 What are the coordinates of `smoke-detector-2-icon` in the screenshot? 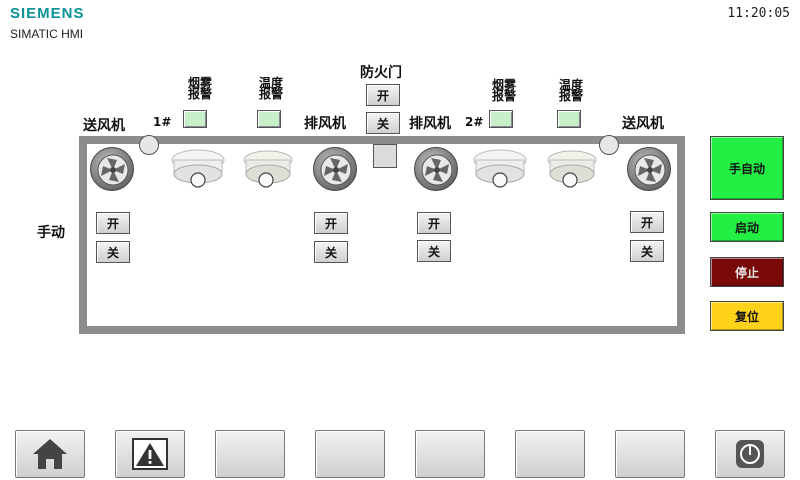 It's located at (500, 169).